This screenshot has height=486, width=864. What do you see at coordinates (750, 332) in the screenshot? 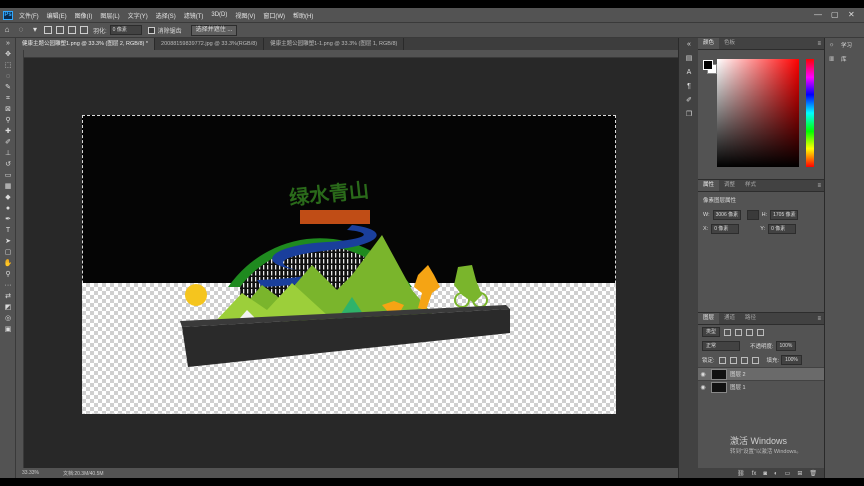
I see `filter-type-icon` at bounding box center [750, 332].